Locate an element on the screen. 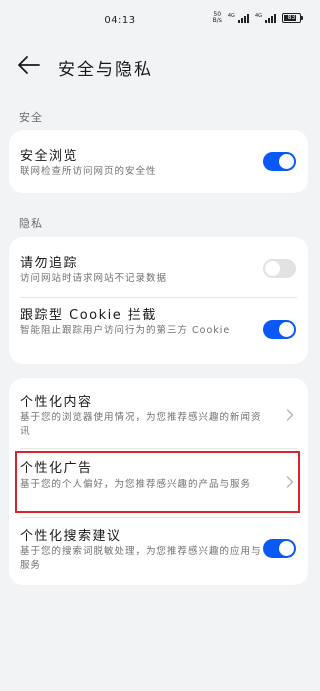 This screenshot has width=320, height=691. signal-icon-2: 4G is located at coordinates (265, 18).